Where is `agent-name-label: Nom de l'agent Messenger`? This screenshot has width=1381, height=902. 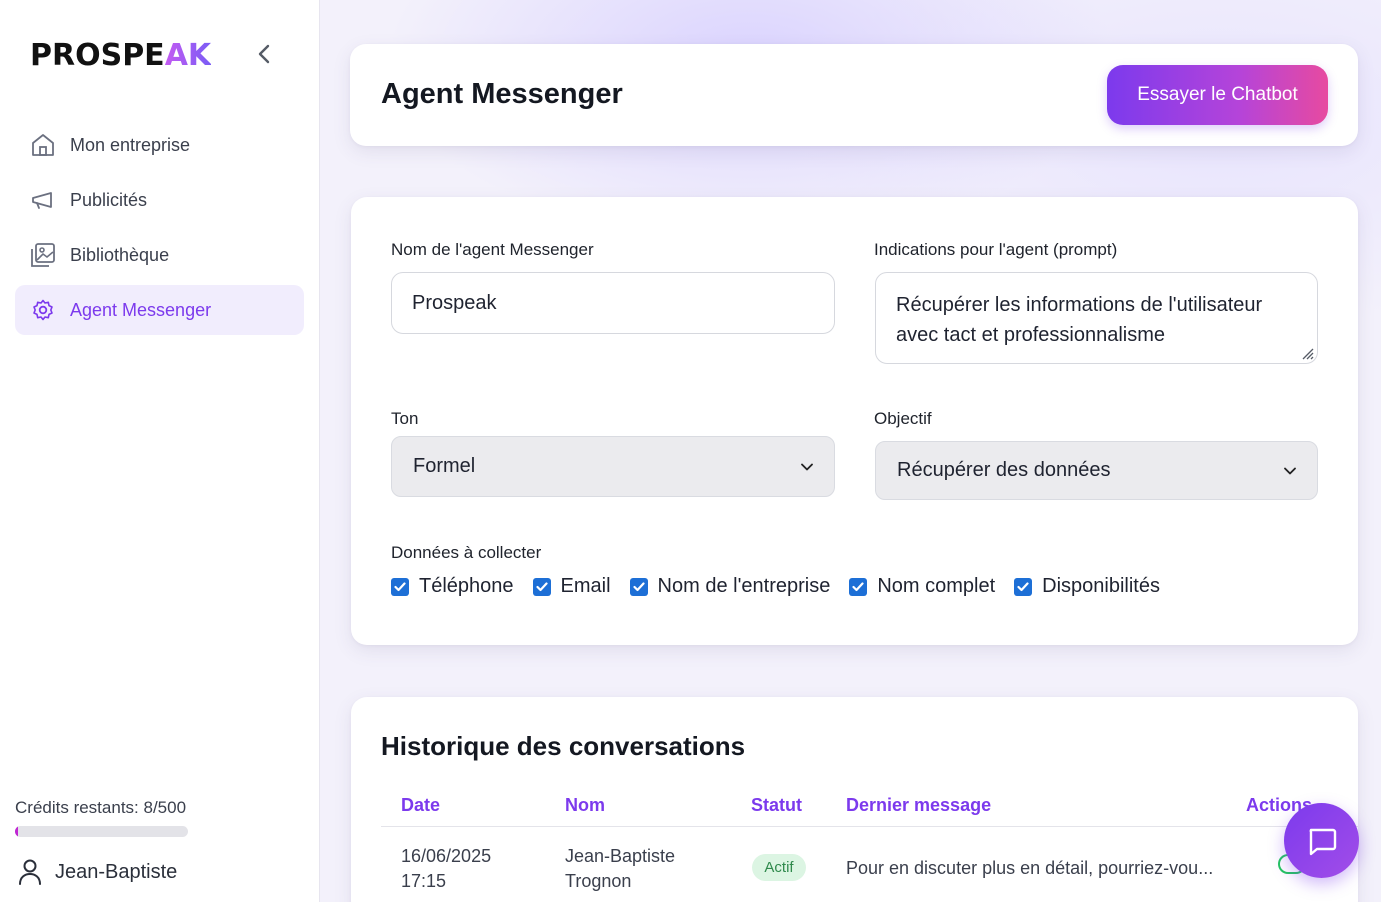
agent-name-label: Nom de l'agent Messenger is located at coordinates (492, 249).